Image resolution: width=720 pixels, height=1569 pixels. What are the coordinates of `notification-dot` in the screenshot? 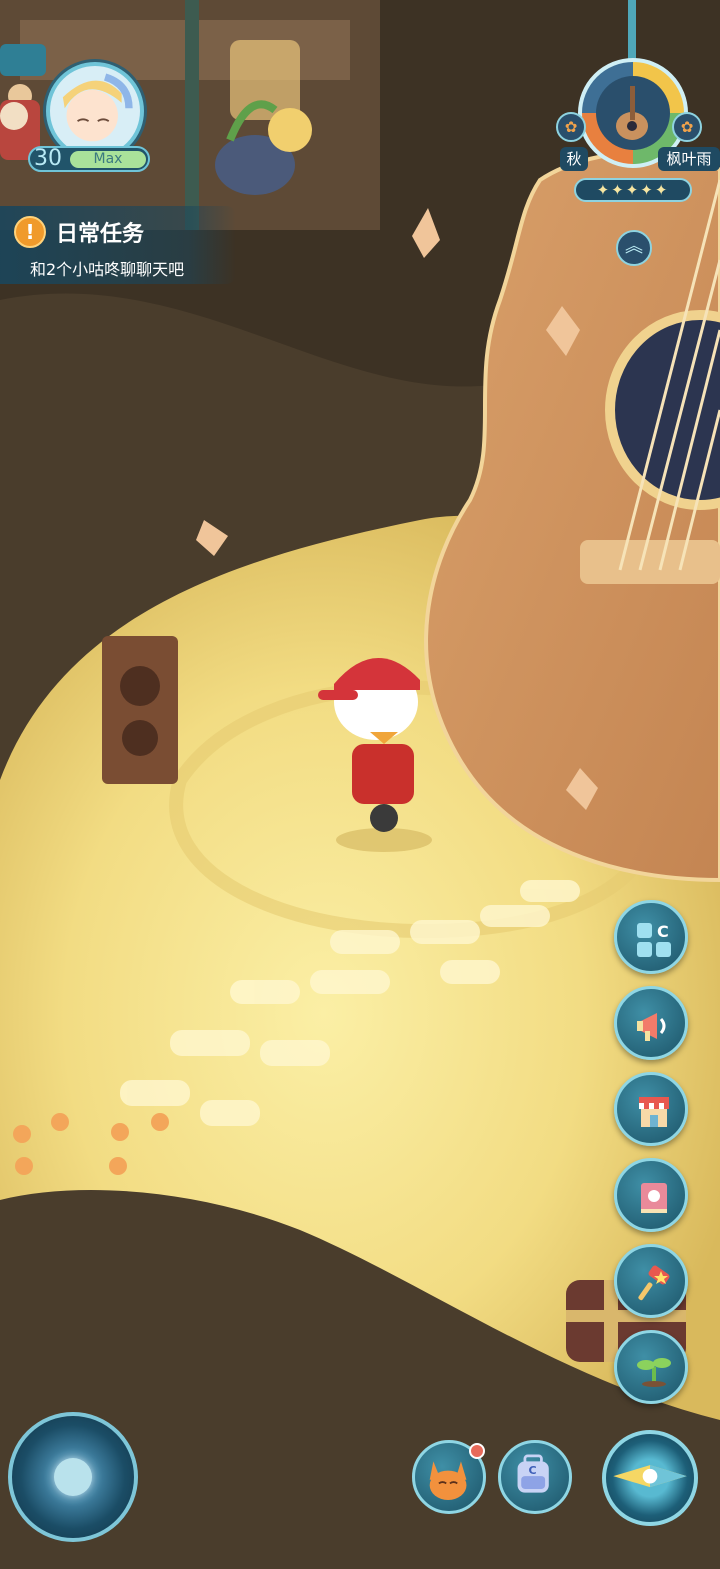 It's located at (477, 1451).